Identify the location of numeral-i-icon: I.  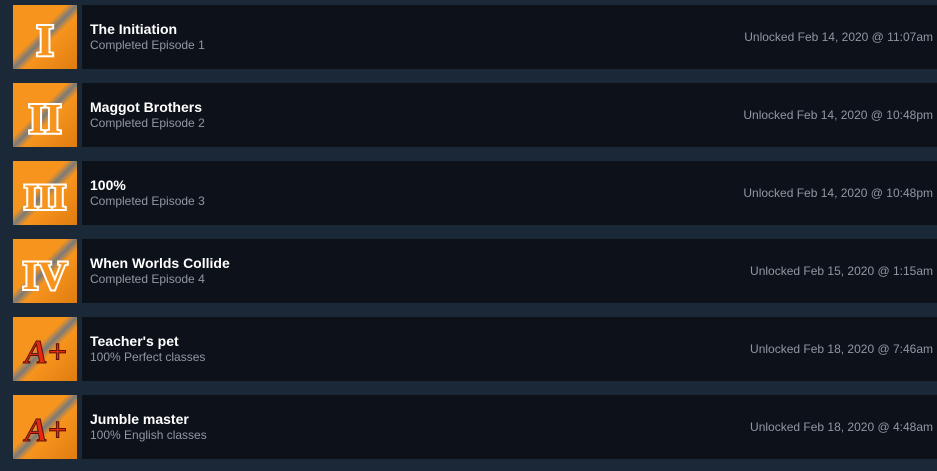
(45, 37).